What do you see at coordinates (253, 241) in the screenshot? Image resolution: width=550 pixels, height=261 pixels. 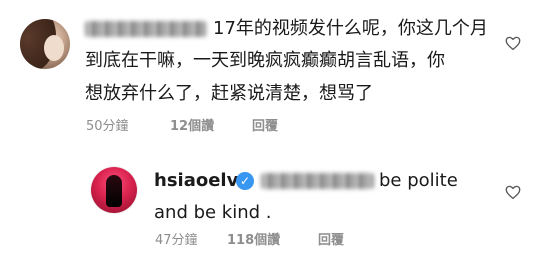 I see `comment-like-count: 118個讚` at bounding box center [253, 241].